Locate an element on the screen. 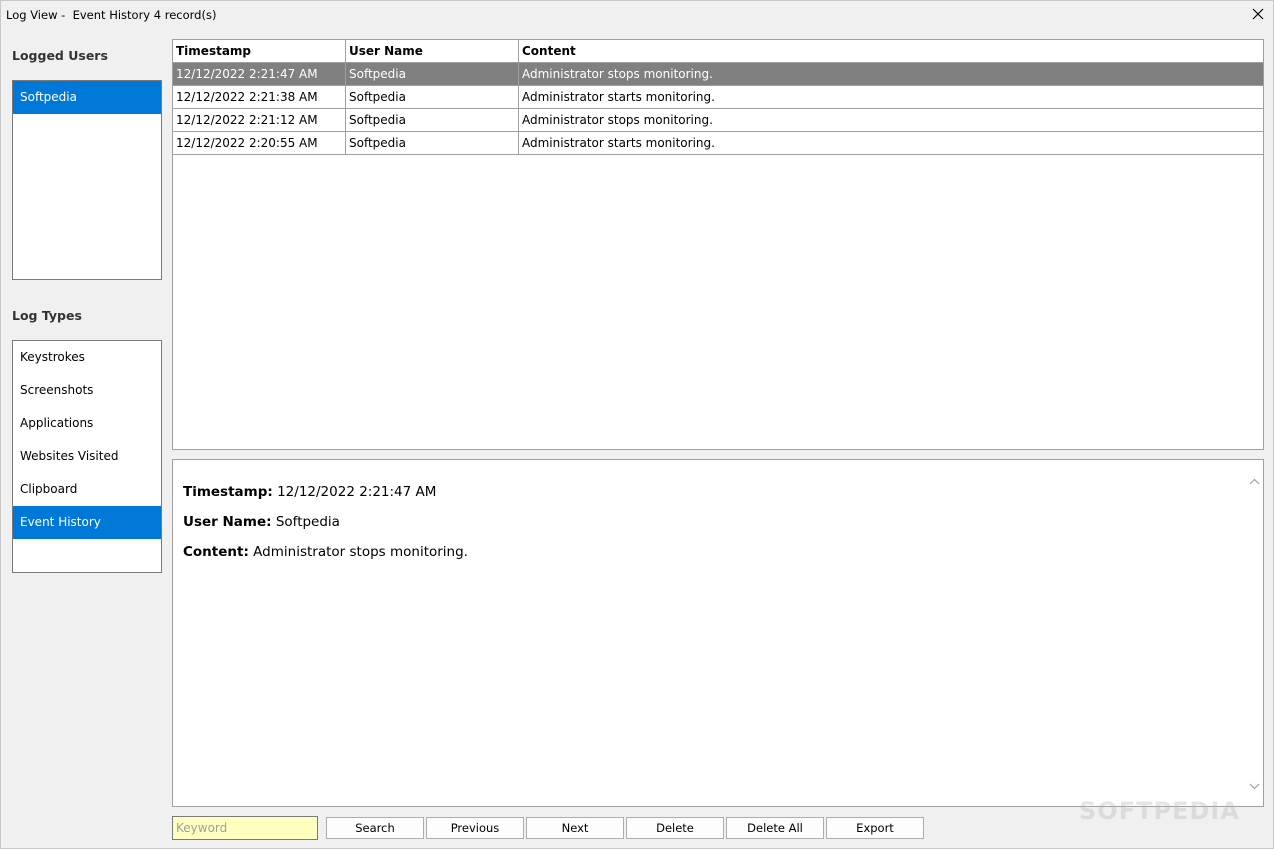 The image size is (1274, 849). column-header-content: Content is located at coordinates (891, 51).